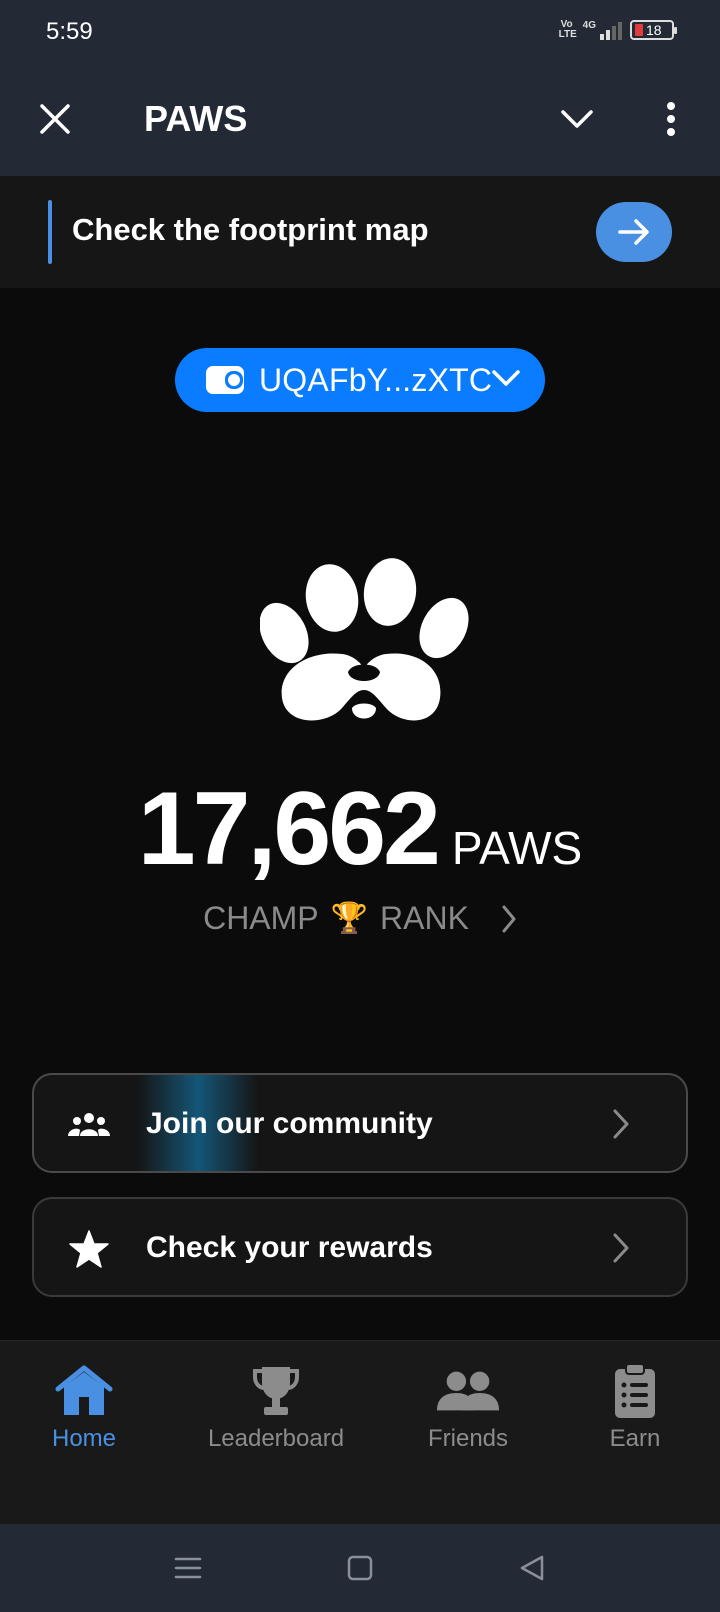 The image size is (720, 1612). I want to click on nav-label: Earn, so click(635, 1438).